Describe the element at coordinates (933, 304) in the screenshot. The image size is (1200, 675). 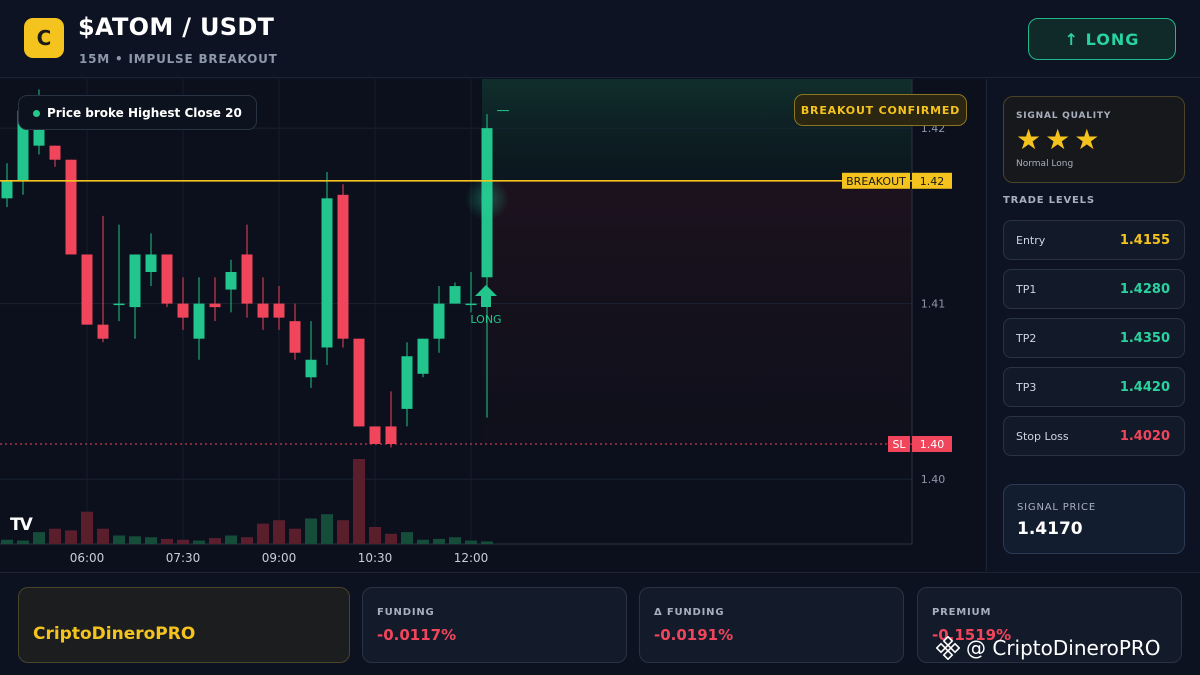
I see `price-tick-label: 1.41` at that location.